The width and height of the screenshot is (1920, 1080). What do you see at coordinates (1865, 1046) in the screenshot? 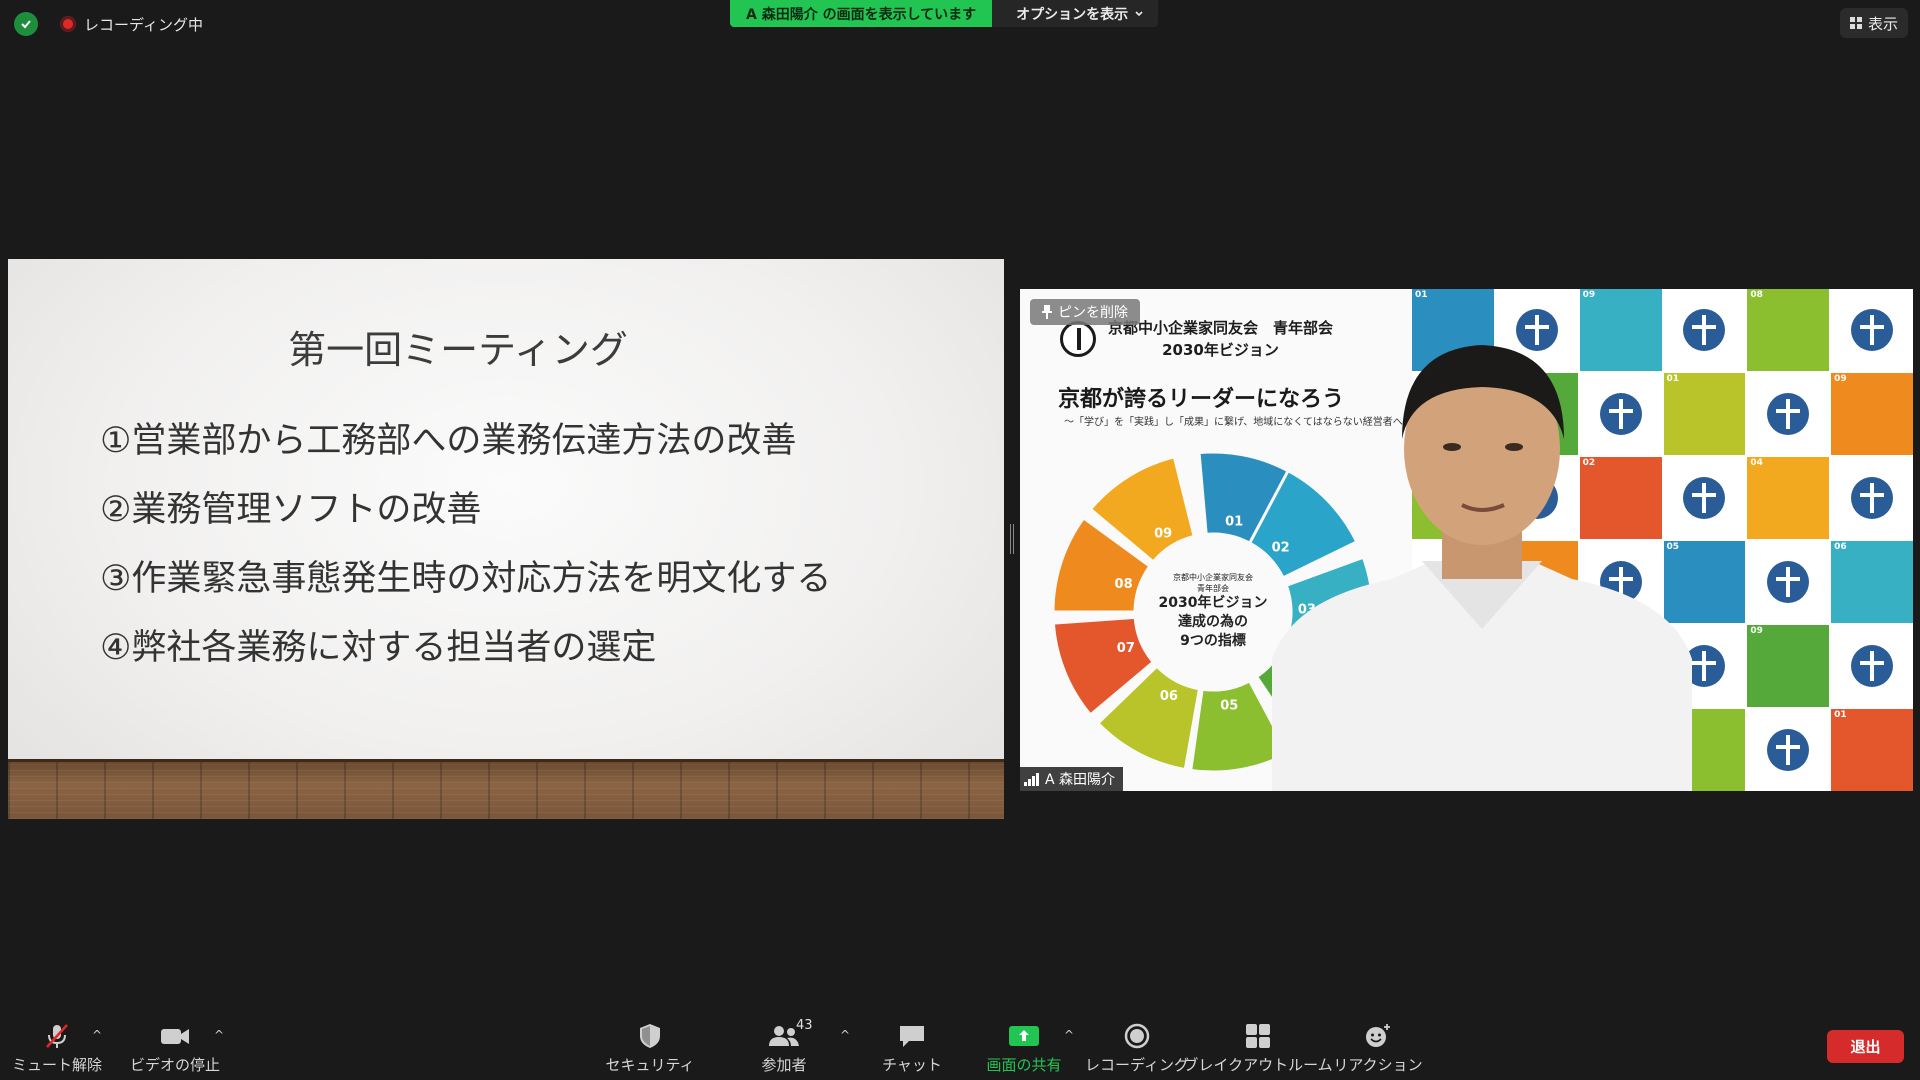
I see `leave-meeting-button: 退出` at bounding box center [1865, 1046].